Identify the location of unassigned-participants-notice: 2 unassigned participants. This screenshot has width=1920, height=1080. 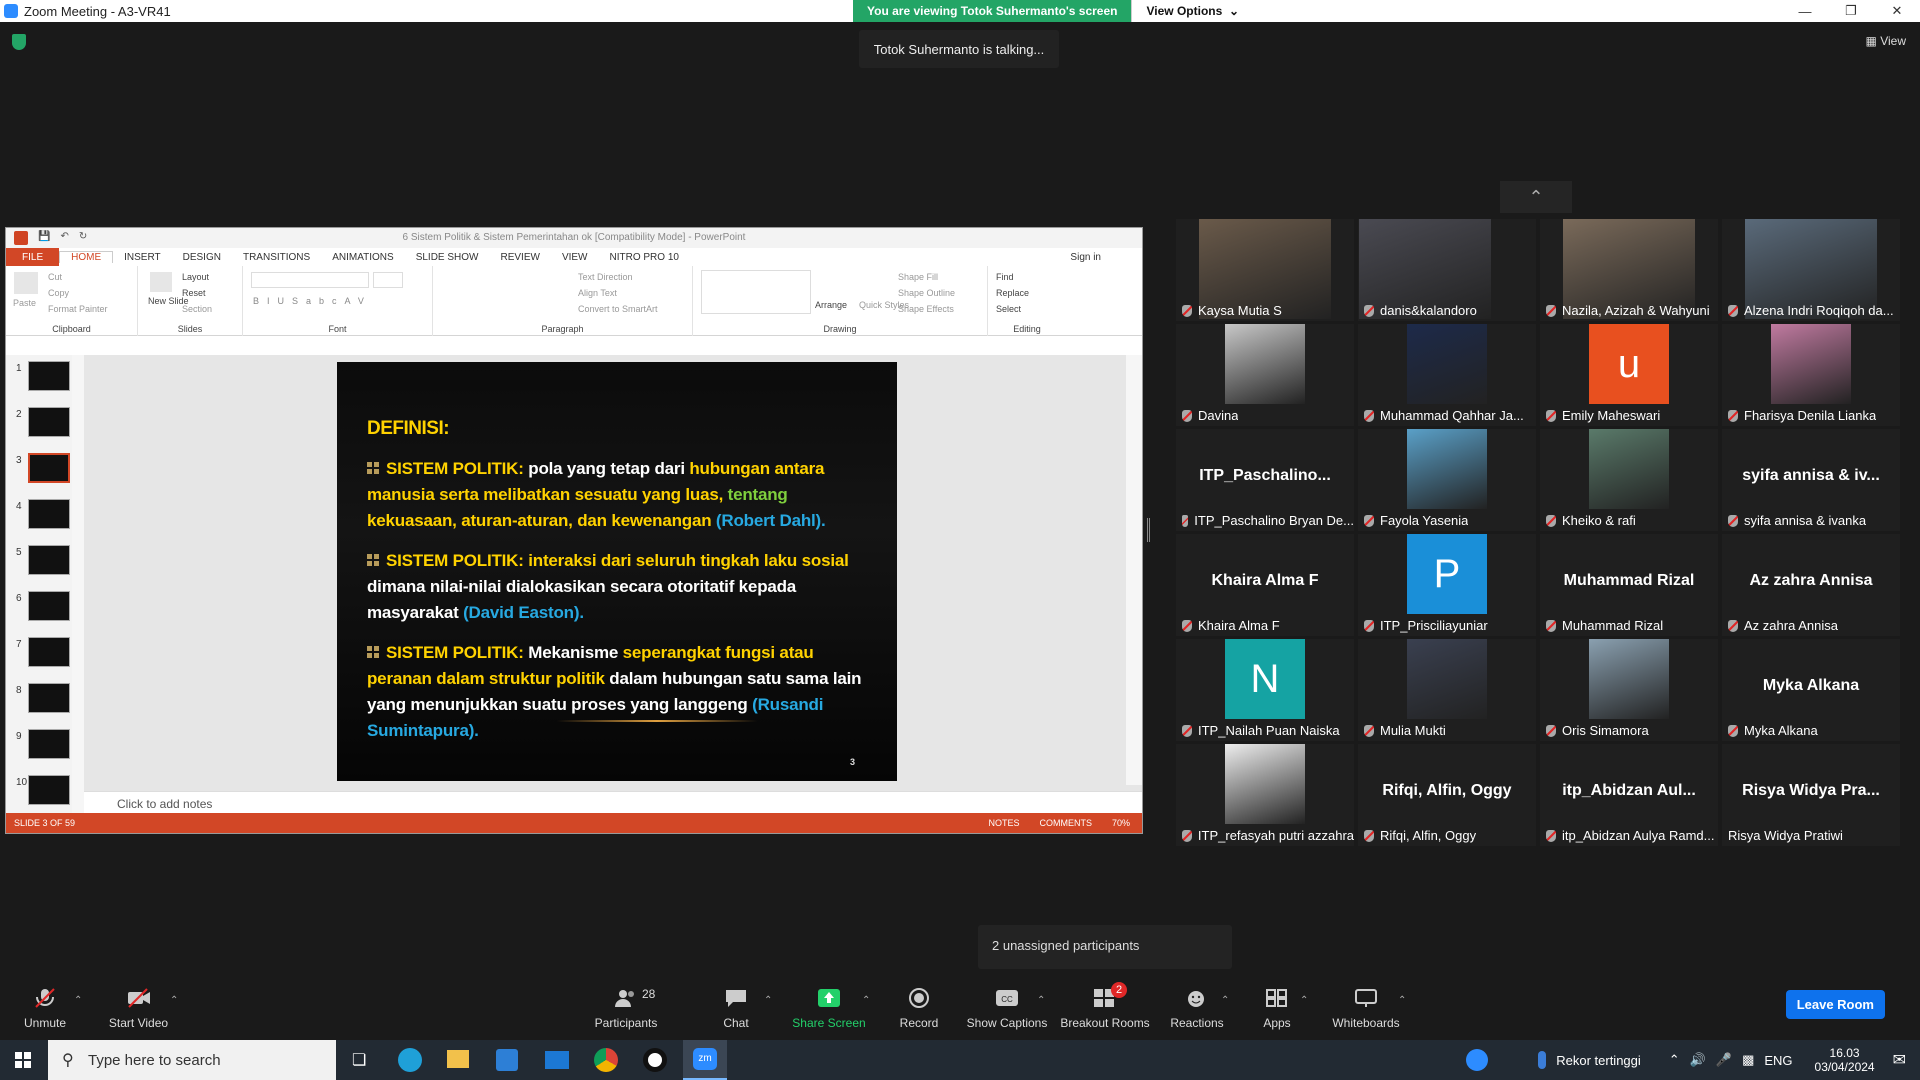
(1105, 947).